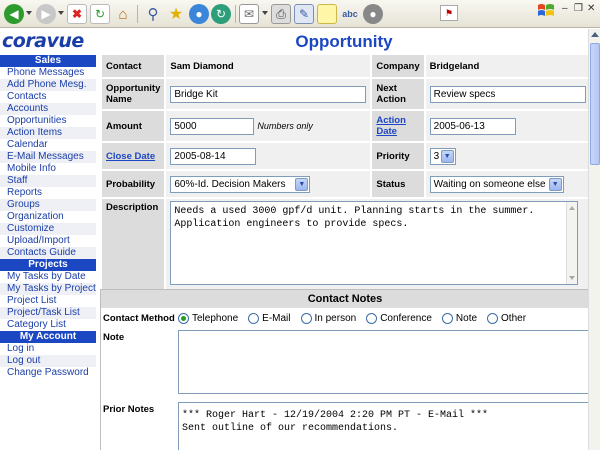  Describe the element at coordinates (398, 184) in the screenshot. I see `status-label: Status` at that location.